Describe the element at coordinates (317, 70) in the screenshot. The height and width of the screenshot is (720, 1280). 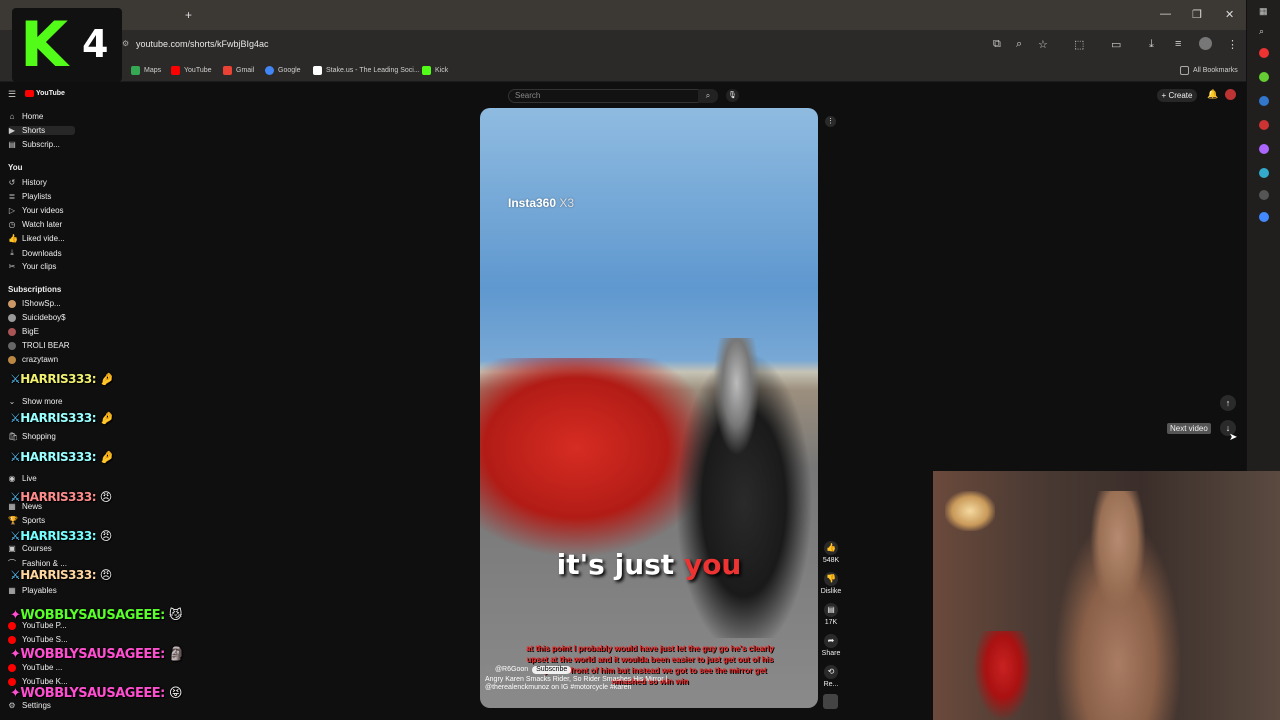
I see `stake-icon` at that location.